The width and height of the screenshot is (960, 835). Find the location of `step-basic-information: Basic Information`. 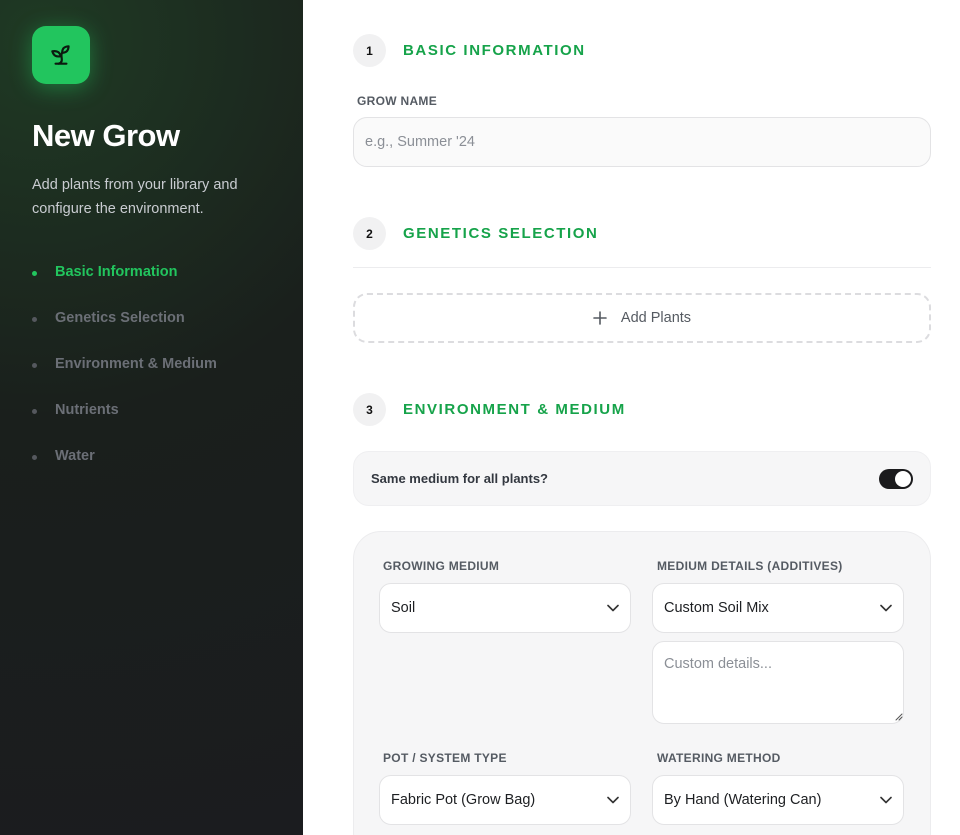

step-basic-information: Basic Information is located at coordinates (124, 285).